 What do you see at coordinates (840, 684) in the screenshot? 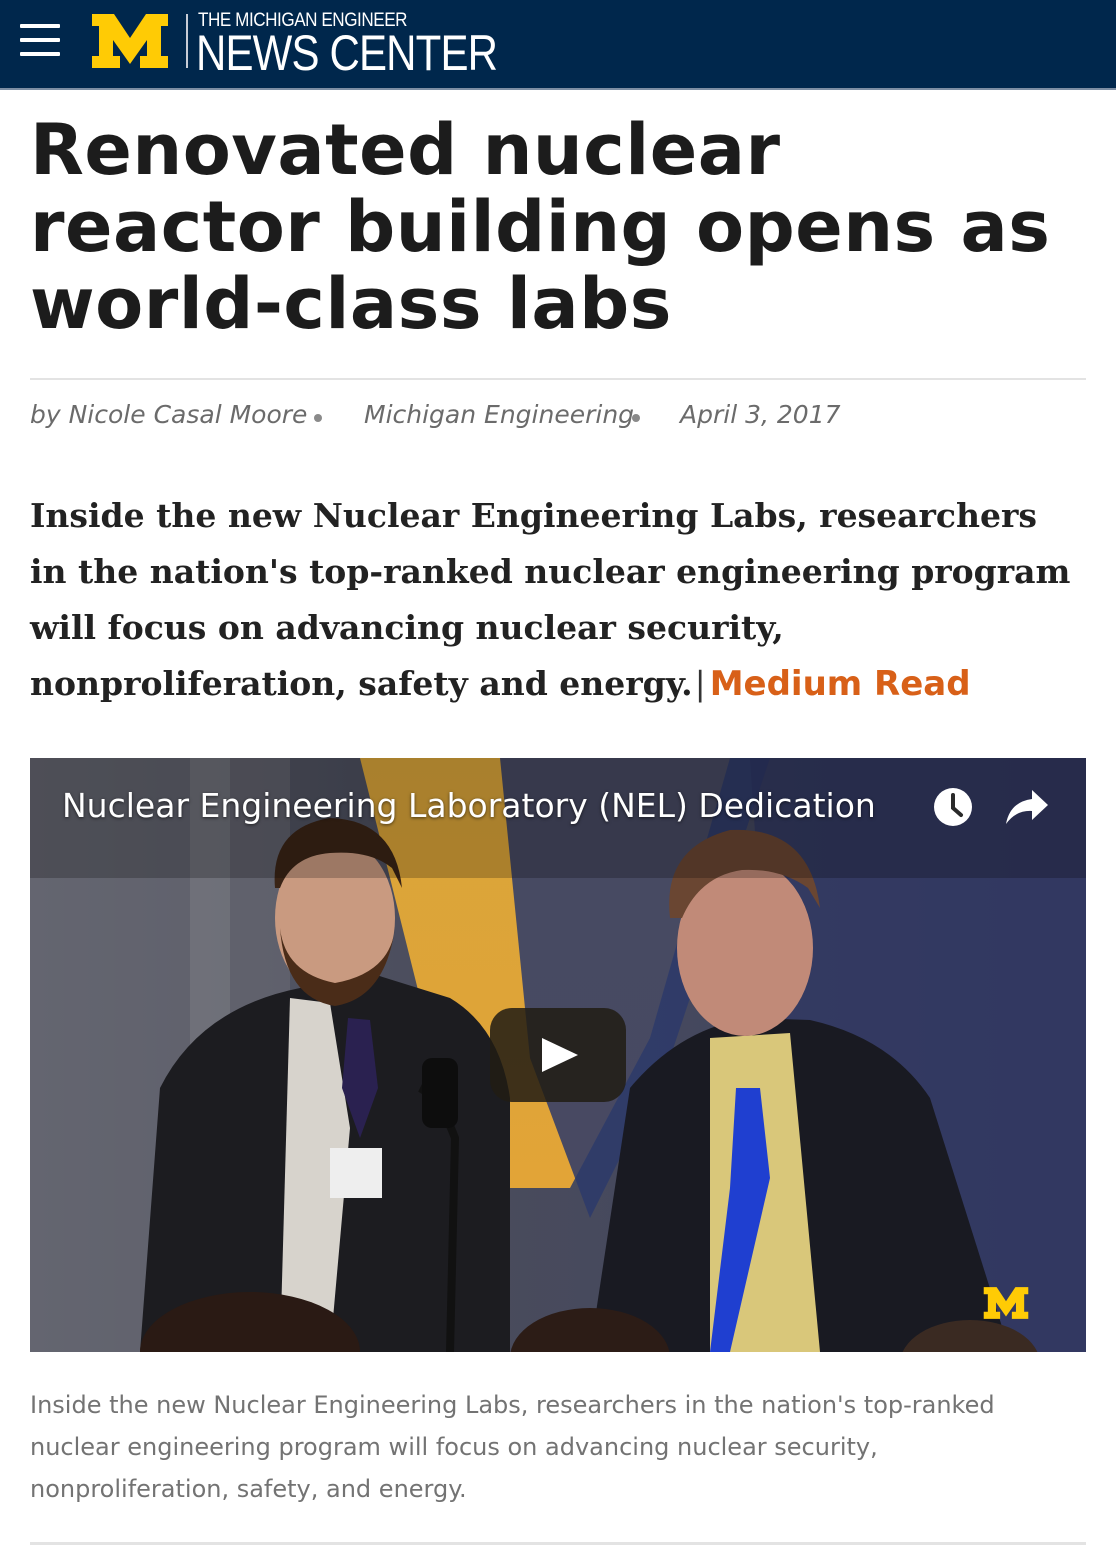
I see `read-time-badge: Medium Read` at bounding box center [840, 684].